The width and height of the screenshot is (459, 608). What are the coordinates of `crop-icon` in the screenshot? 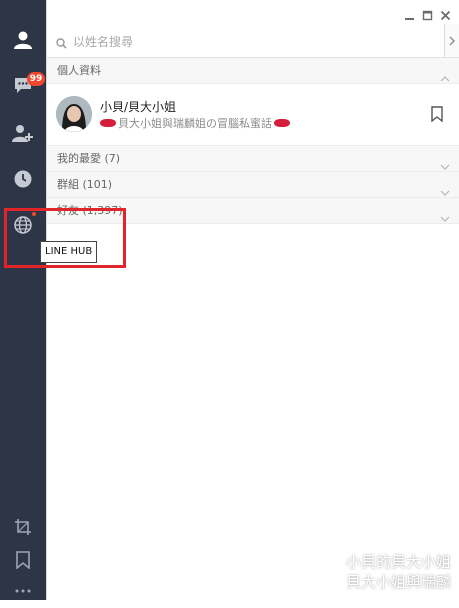 It's located at (23, 527).